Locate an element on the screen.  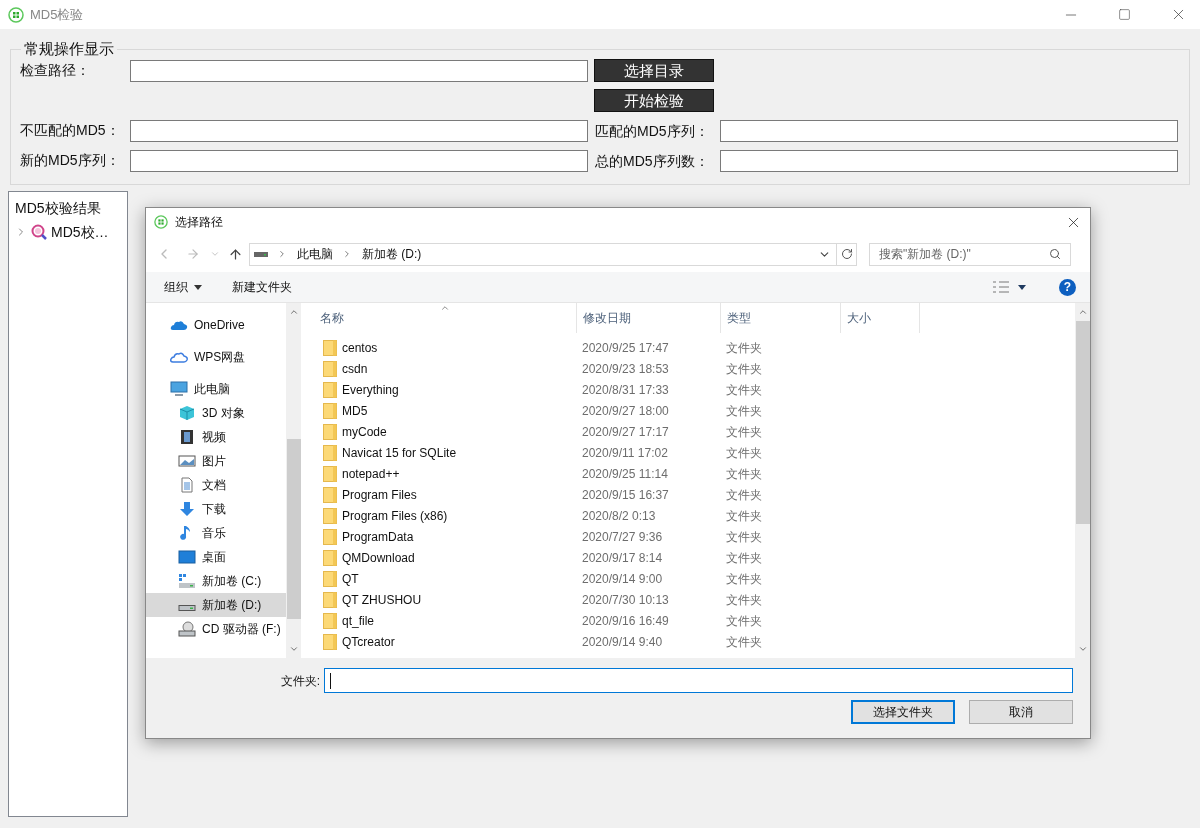
magnifier-icon is located at coordinates (39, 232).